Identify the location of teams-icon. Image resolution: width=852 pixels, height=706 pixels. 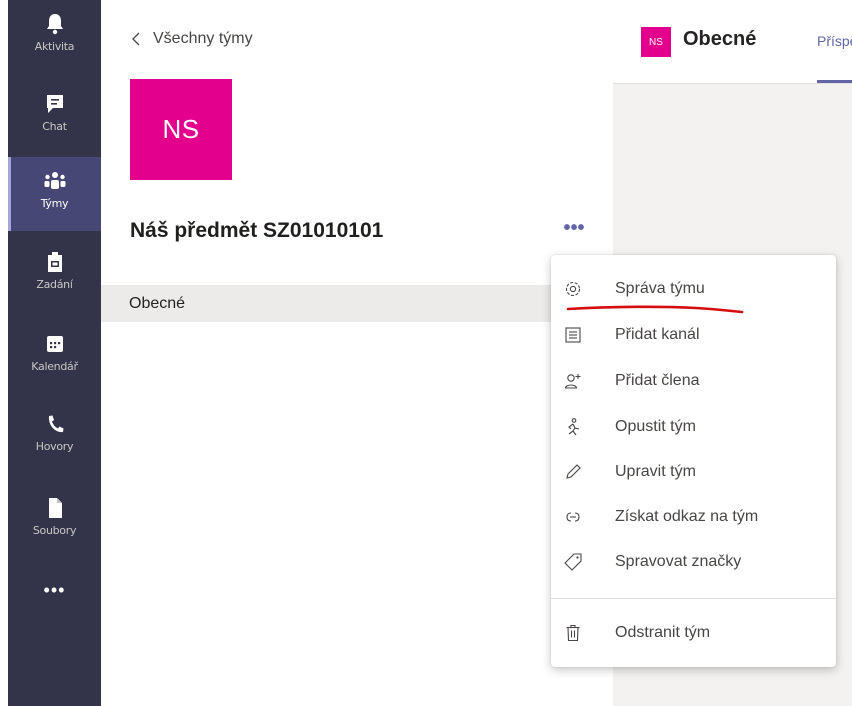
(55, 181).